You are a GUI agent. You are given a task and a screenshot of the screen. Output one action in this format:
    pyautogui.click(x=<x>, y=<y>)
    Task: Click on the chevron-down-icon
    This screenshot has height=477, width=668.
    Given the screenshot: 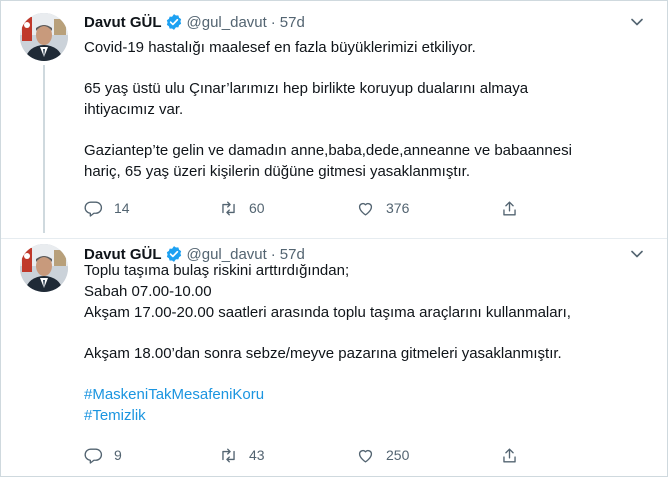 What is the action you would take?
    pyautogui.click(x=637, y=22)
    